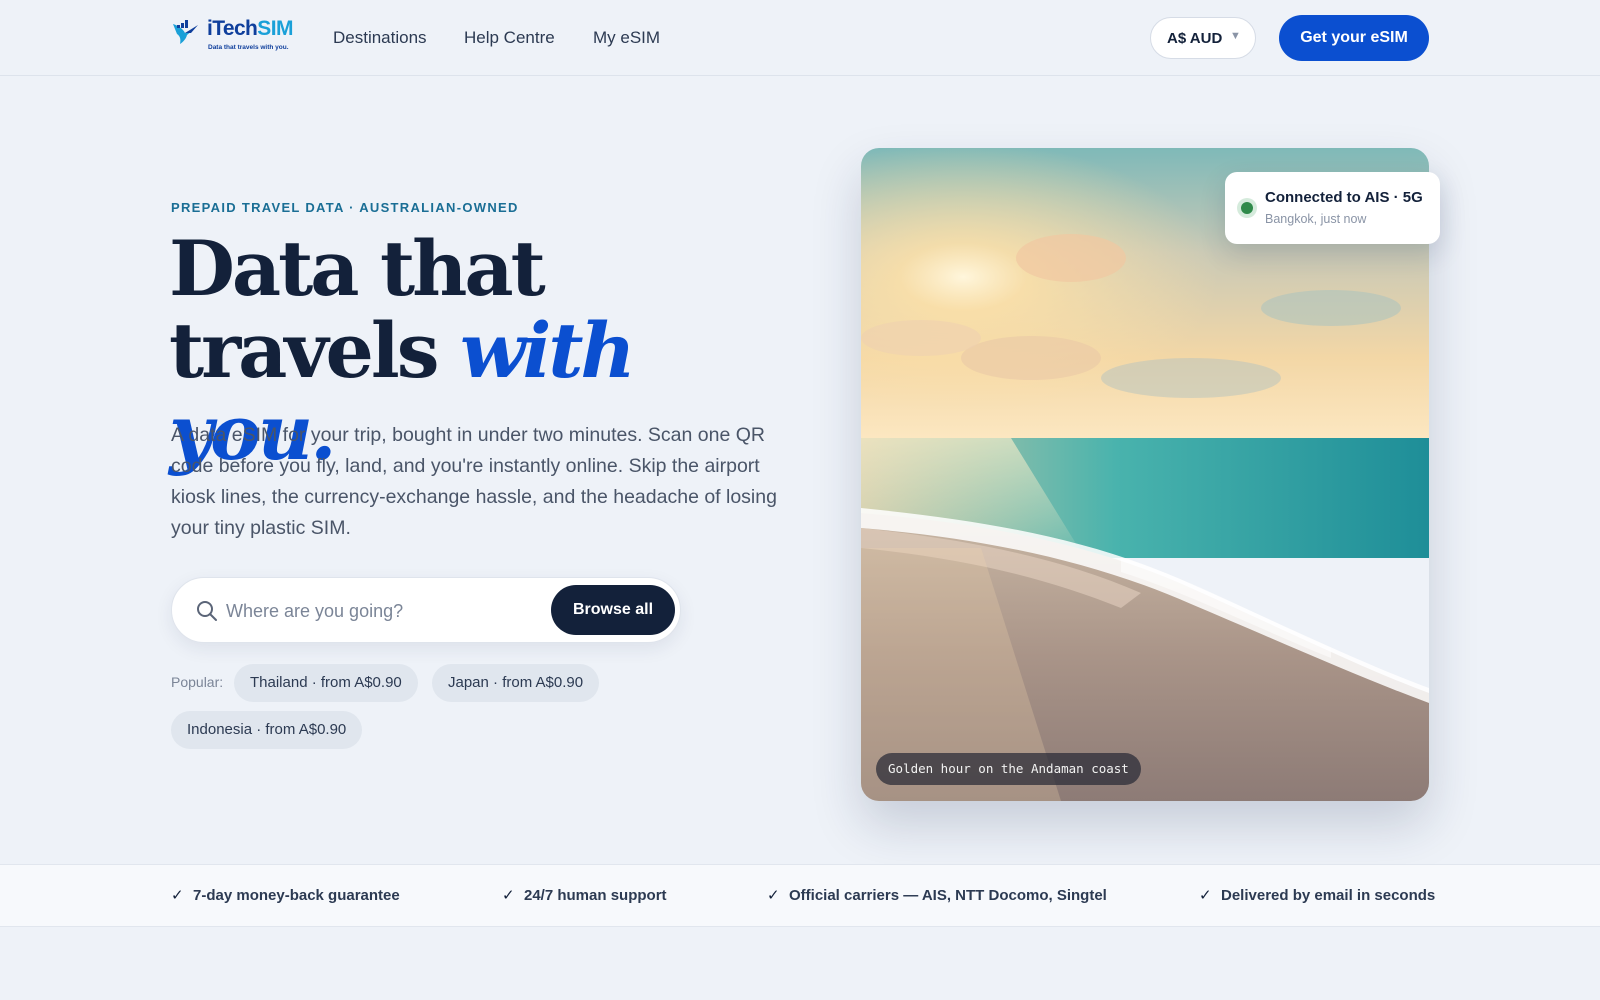  I want to click on currency-select: A$ AUD ▼, so click(1203, 38).